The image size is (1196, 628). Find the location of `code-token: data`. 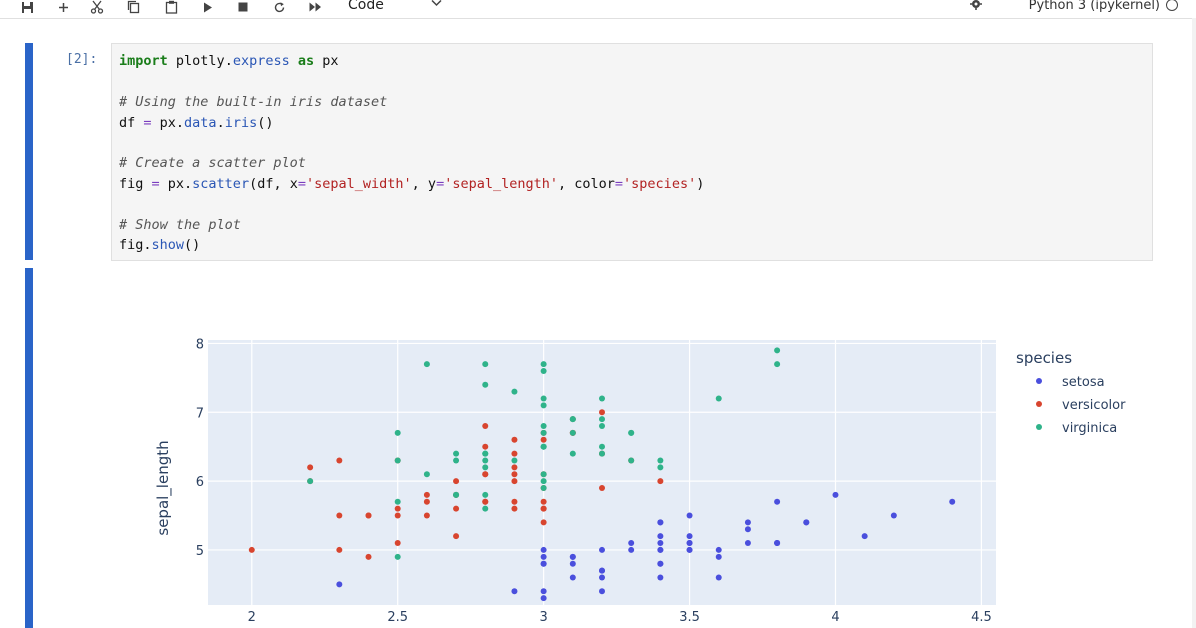

code-token: data is located at coordinates (200, 123).